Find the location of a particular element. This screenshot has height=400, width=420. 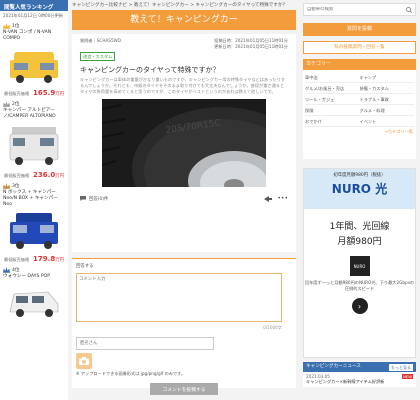

category-tag: 改造・カスタム is located at coordinates (98, 56).